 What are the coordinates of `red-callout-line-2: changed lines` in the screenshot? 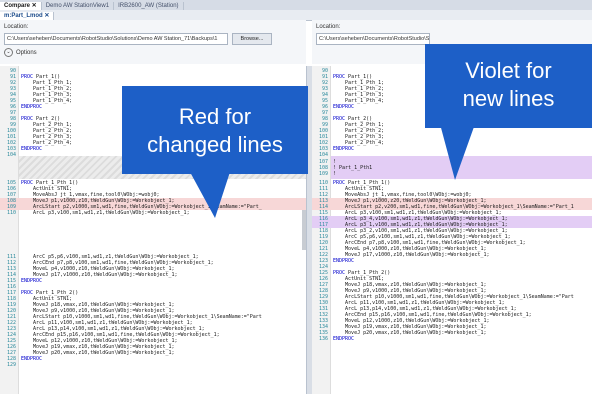 It's located at (215, 144).